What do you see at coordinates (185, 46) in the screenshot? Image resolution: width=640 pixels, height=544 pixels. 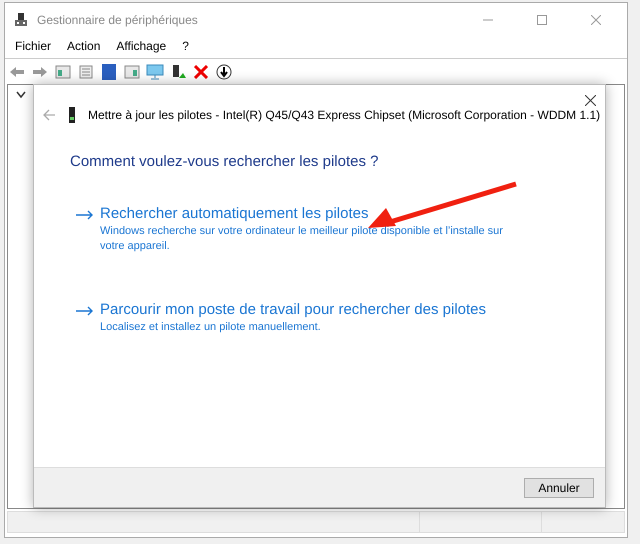 I see `menu-item: ?` at bounding box center [185, 46].